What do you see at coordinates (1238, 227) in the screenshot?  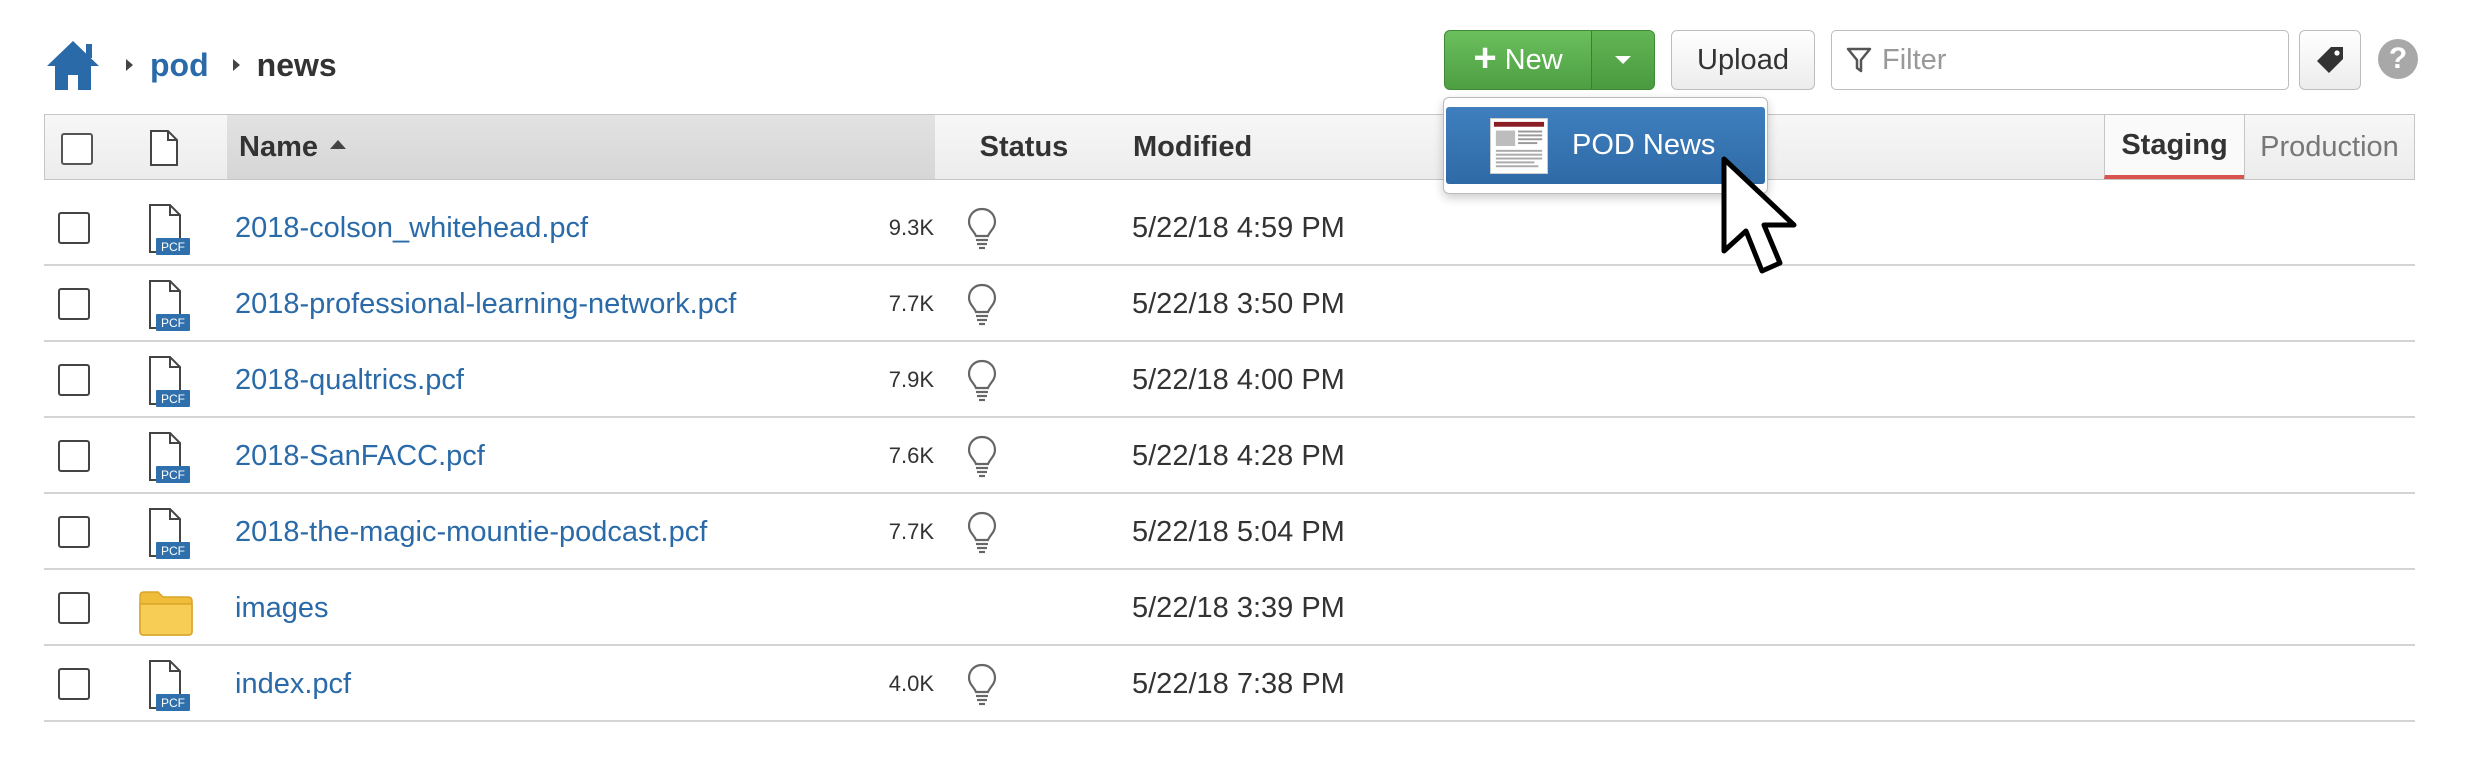 I see `modified-date: 5/22/18 4:59 PM` at bounding box center [1238, 227].